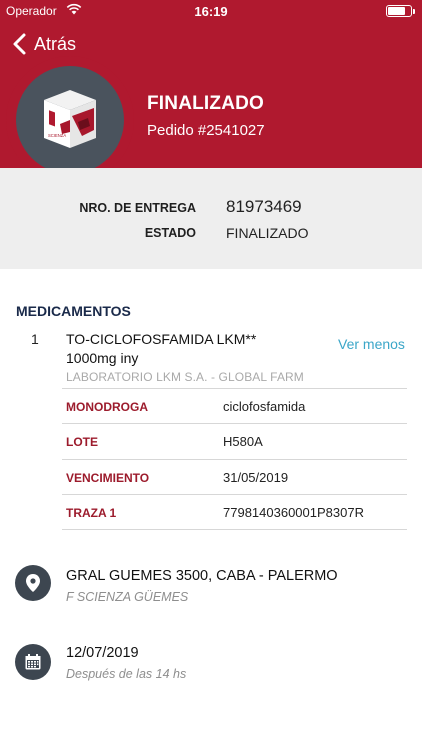 Image resolution: width=422 pixels, height=750 pixels. I want to click on detail-row-monodroga: MONODROGA ciclofosfamida, so click(234, 406).